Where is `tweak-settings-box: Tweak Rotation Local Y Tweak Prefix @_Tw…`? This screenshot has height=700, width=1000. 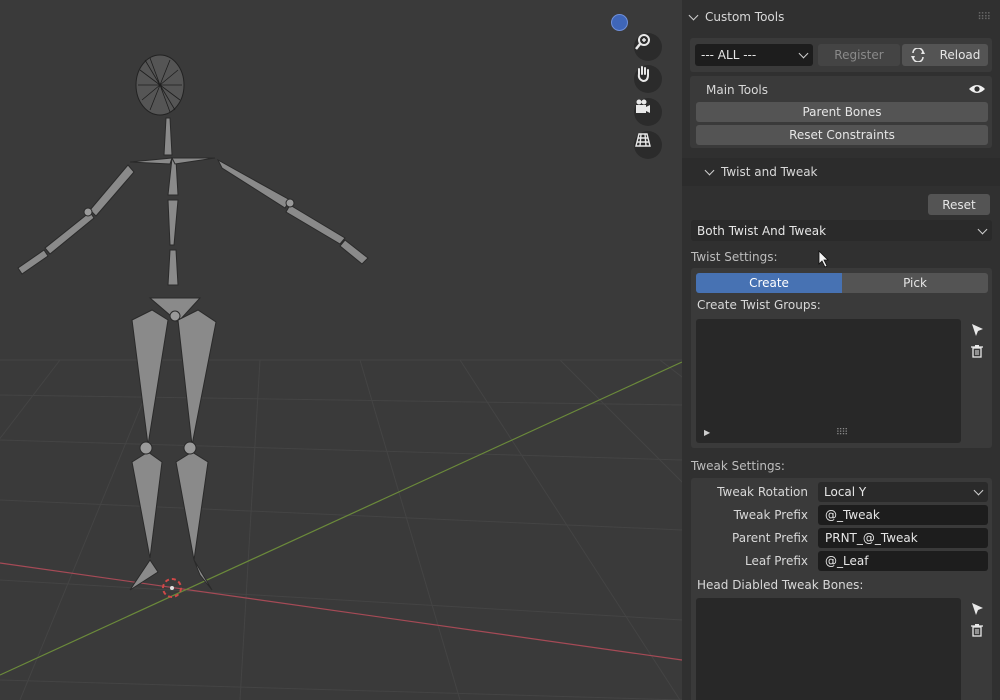
tweak-settings-box: Tweak Rotation Local Y Tweak Prefix @_Tw… is located at coordinates (841, 589).